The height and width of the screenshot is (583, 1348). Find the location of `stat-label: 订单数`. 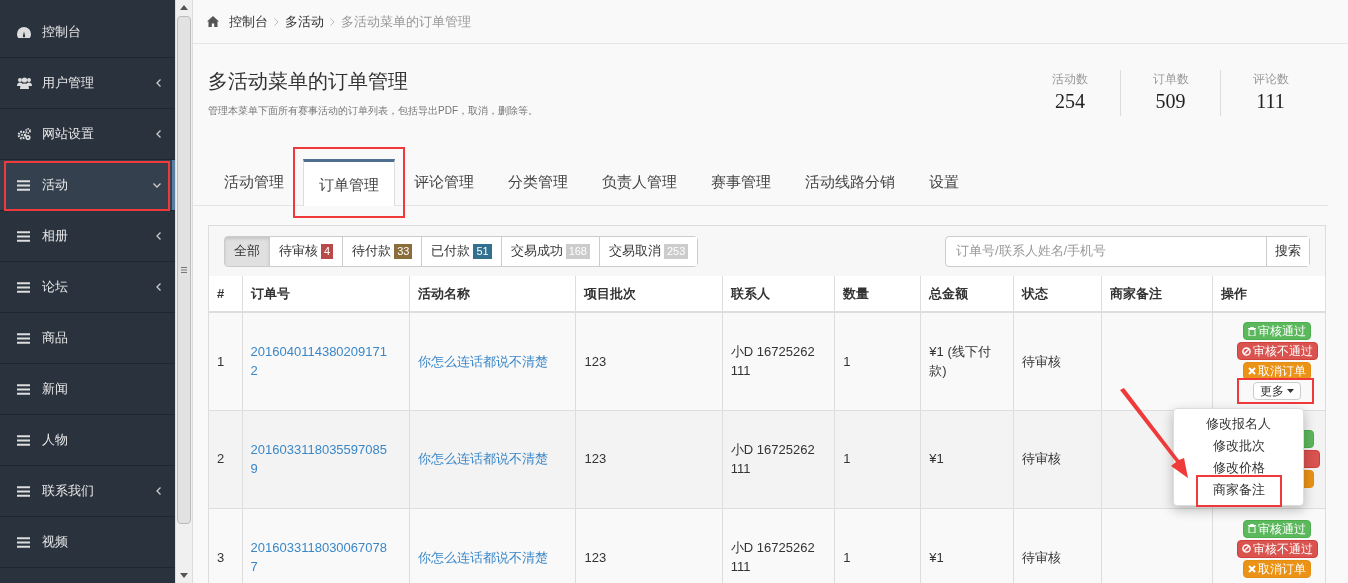

stat-label: 订单数 is located at coordinates (1170, 79).